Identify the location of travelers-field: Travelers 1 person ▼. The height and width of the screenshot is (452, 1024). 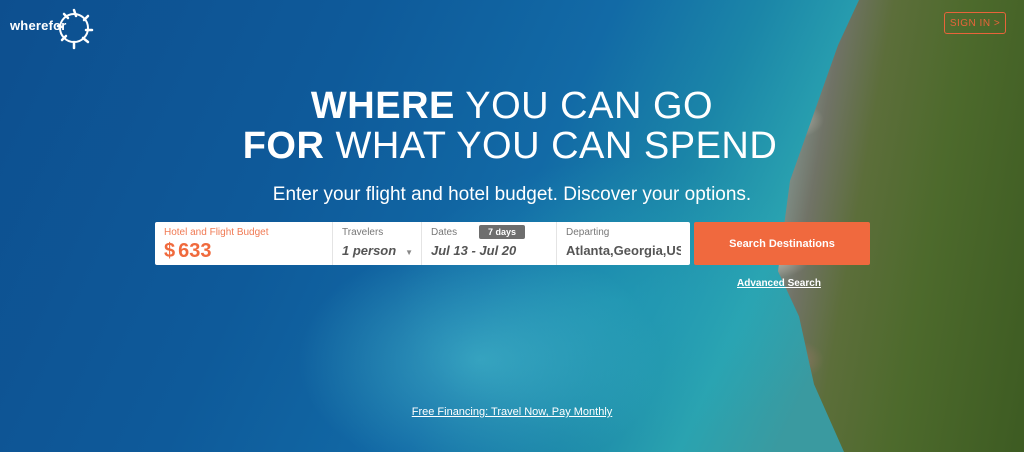
(377, 243).